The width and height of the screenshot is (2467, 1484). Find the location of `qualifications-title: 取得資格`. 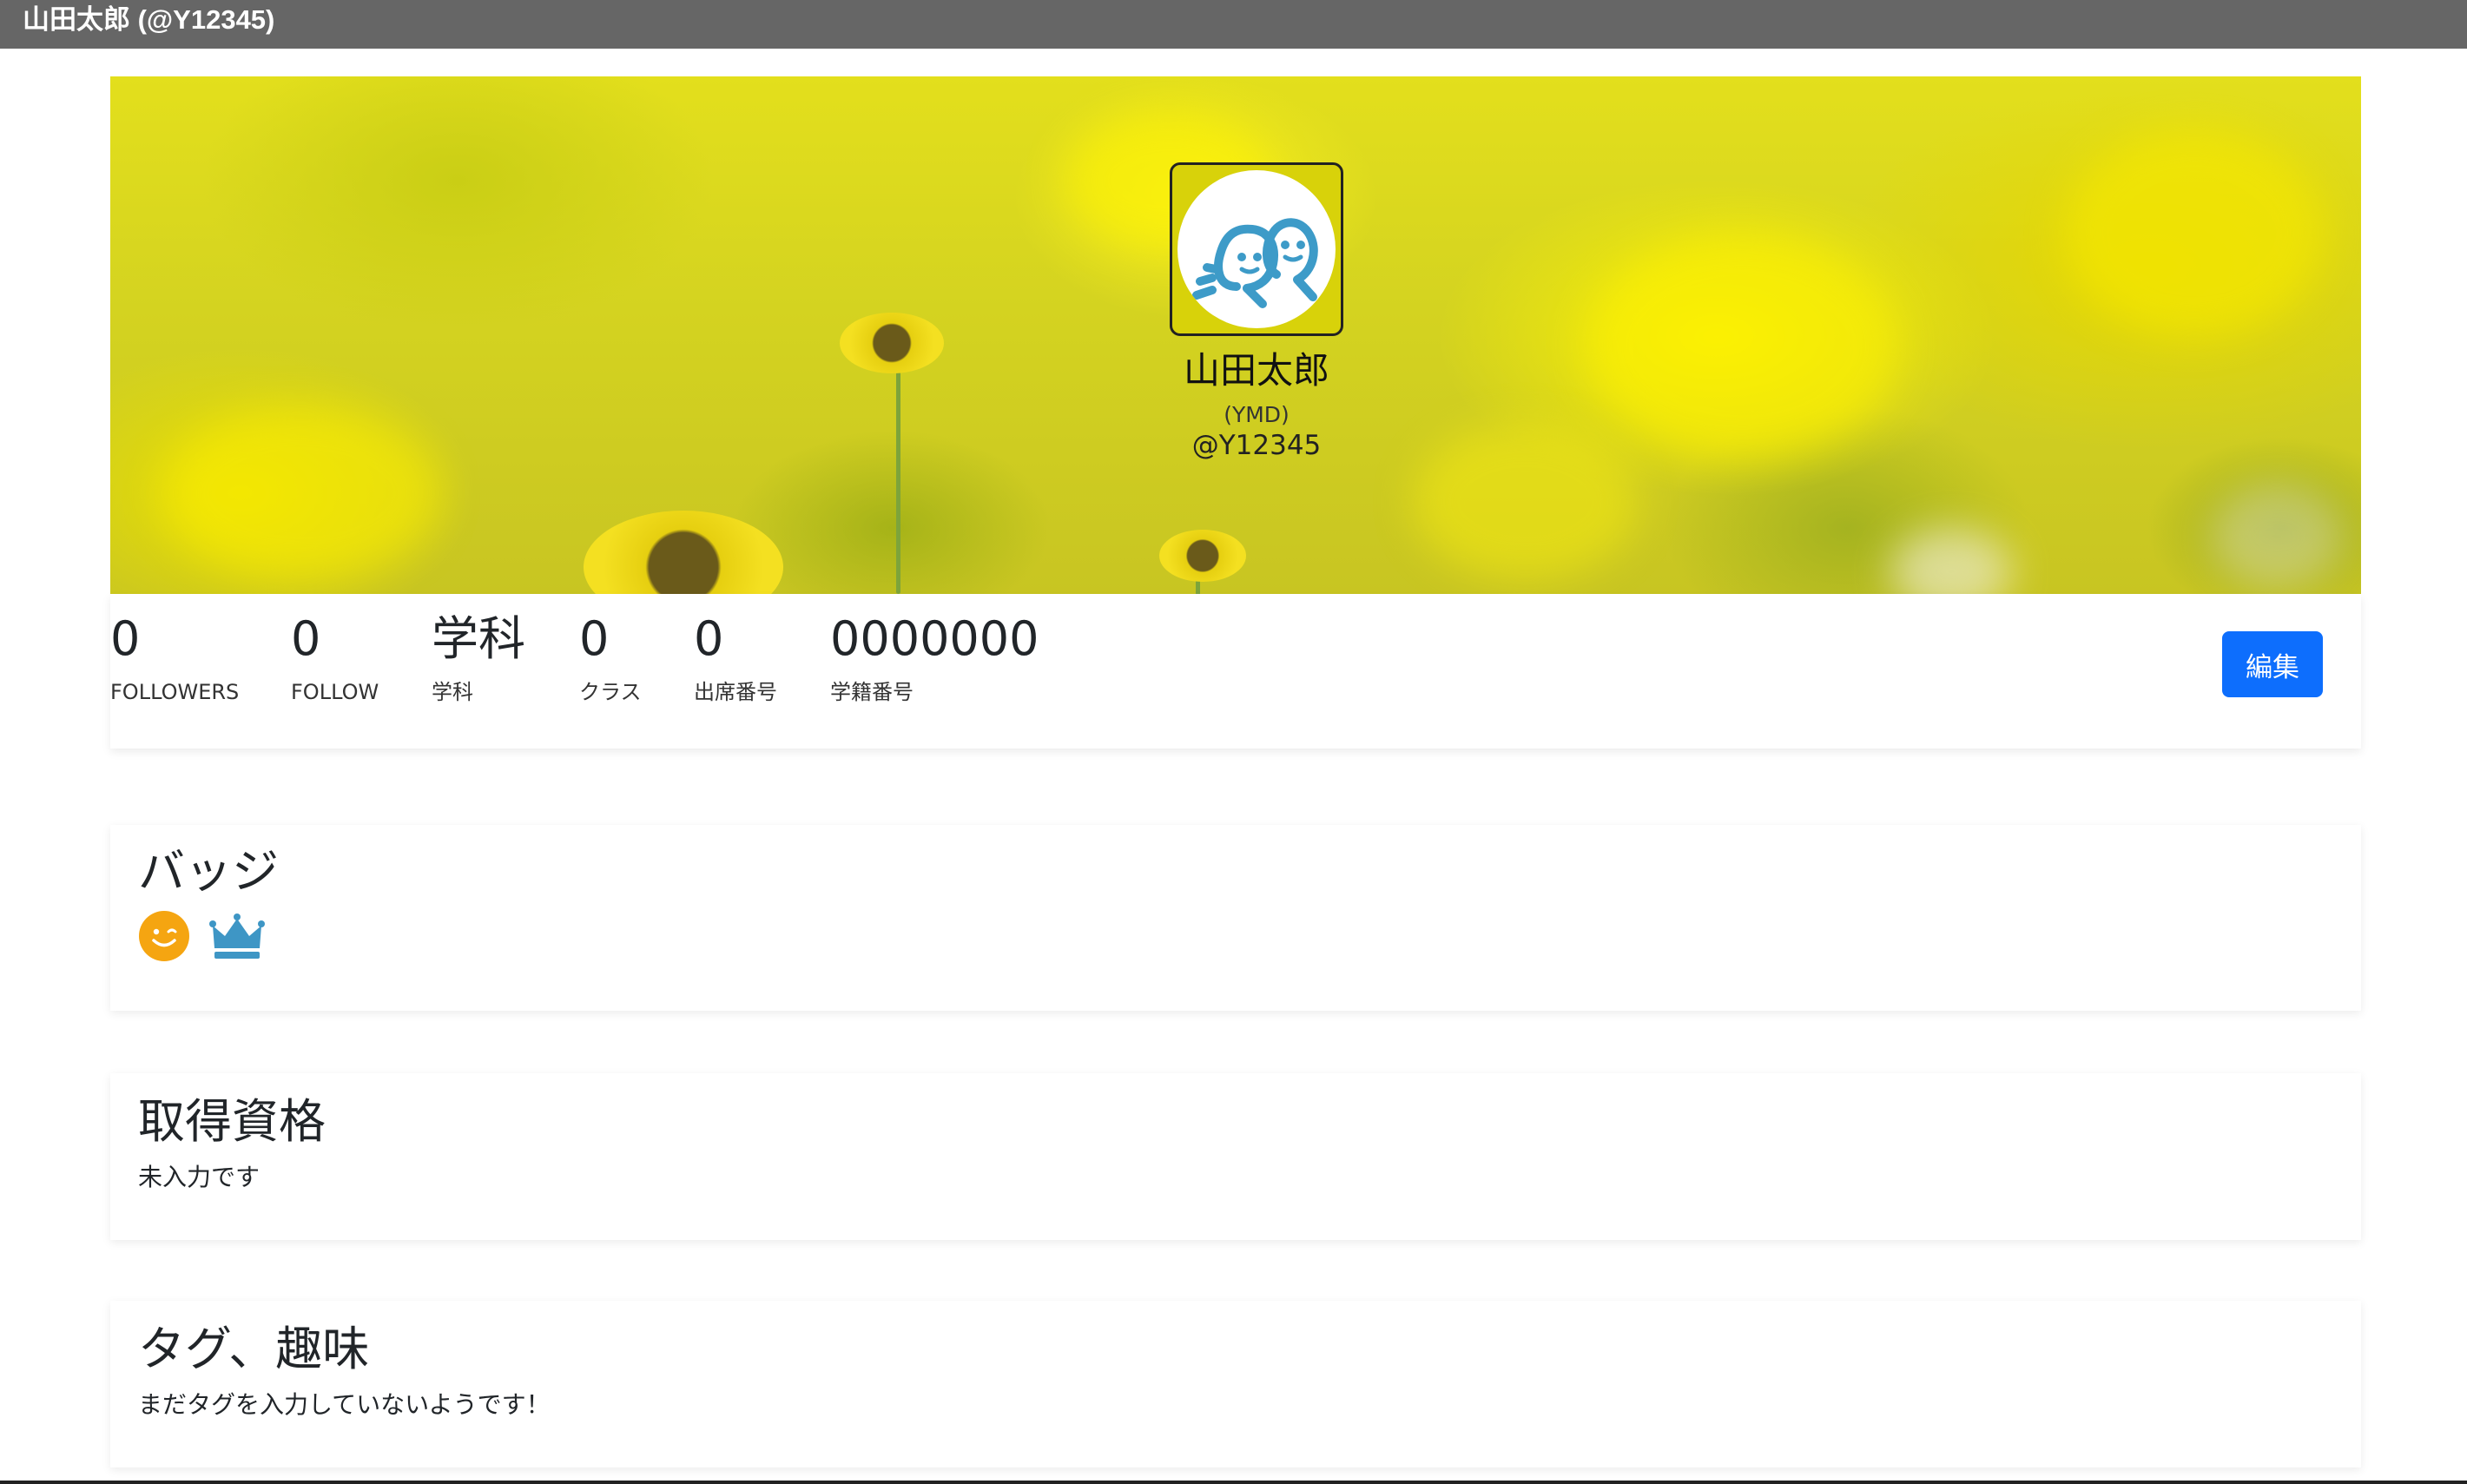

qualifications-title: 取得資格 is located at coordinates (232, 1121).